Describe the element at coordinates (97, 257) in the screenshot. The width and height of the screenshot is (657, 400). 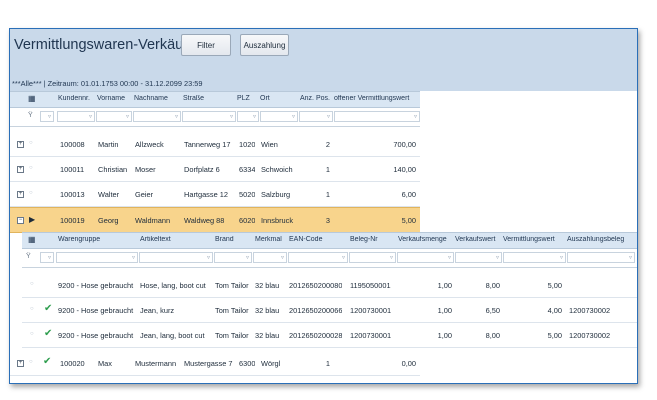
I see `filter-warengruppe: ▿` at that location.